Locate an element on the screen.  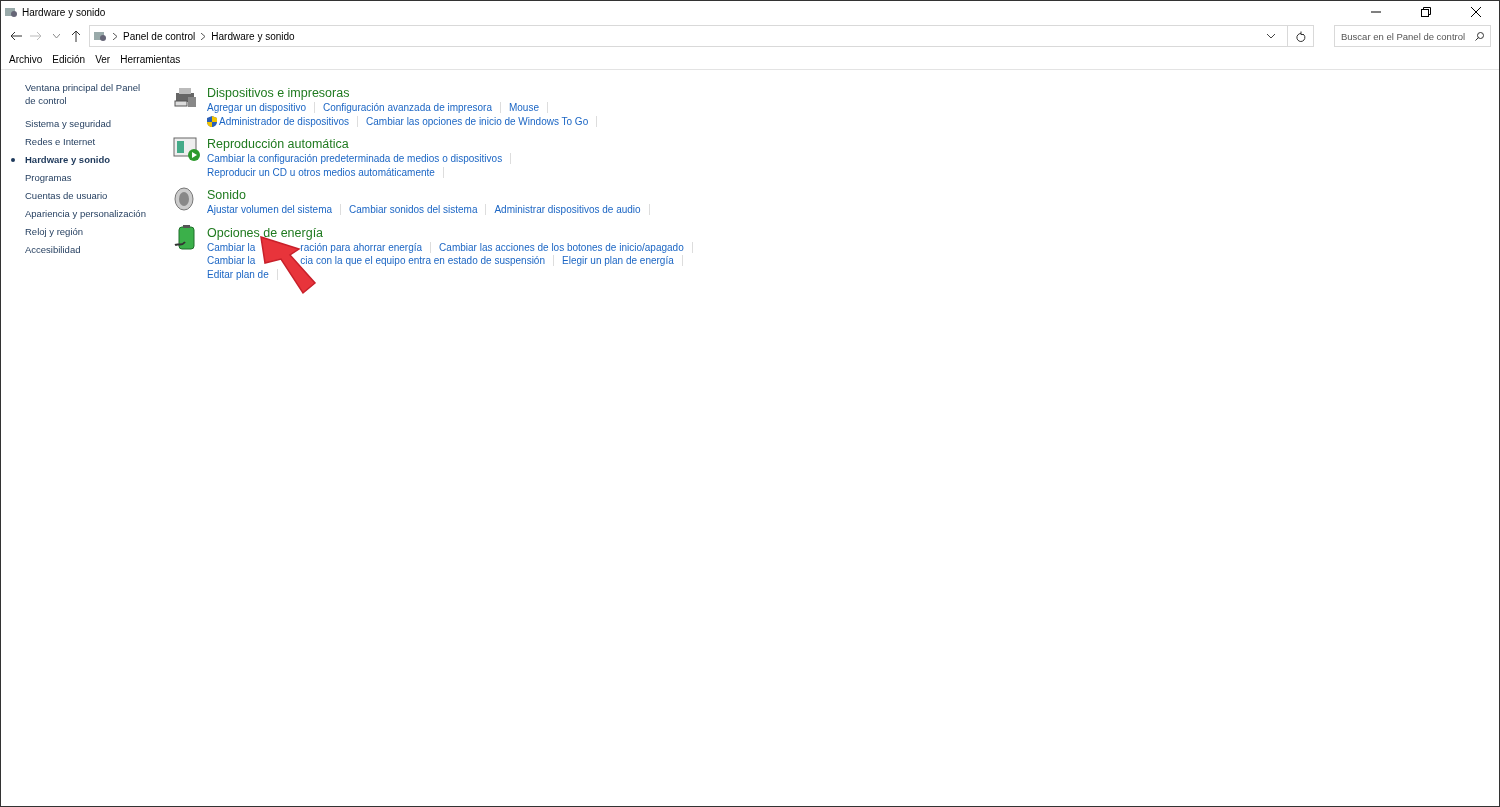
minimize-icon is located at coordinates (1376, 12).